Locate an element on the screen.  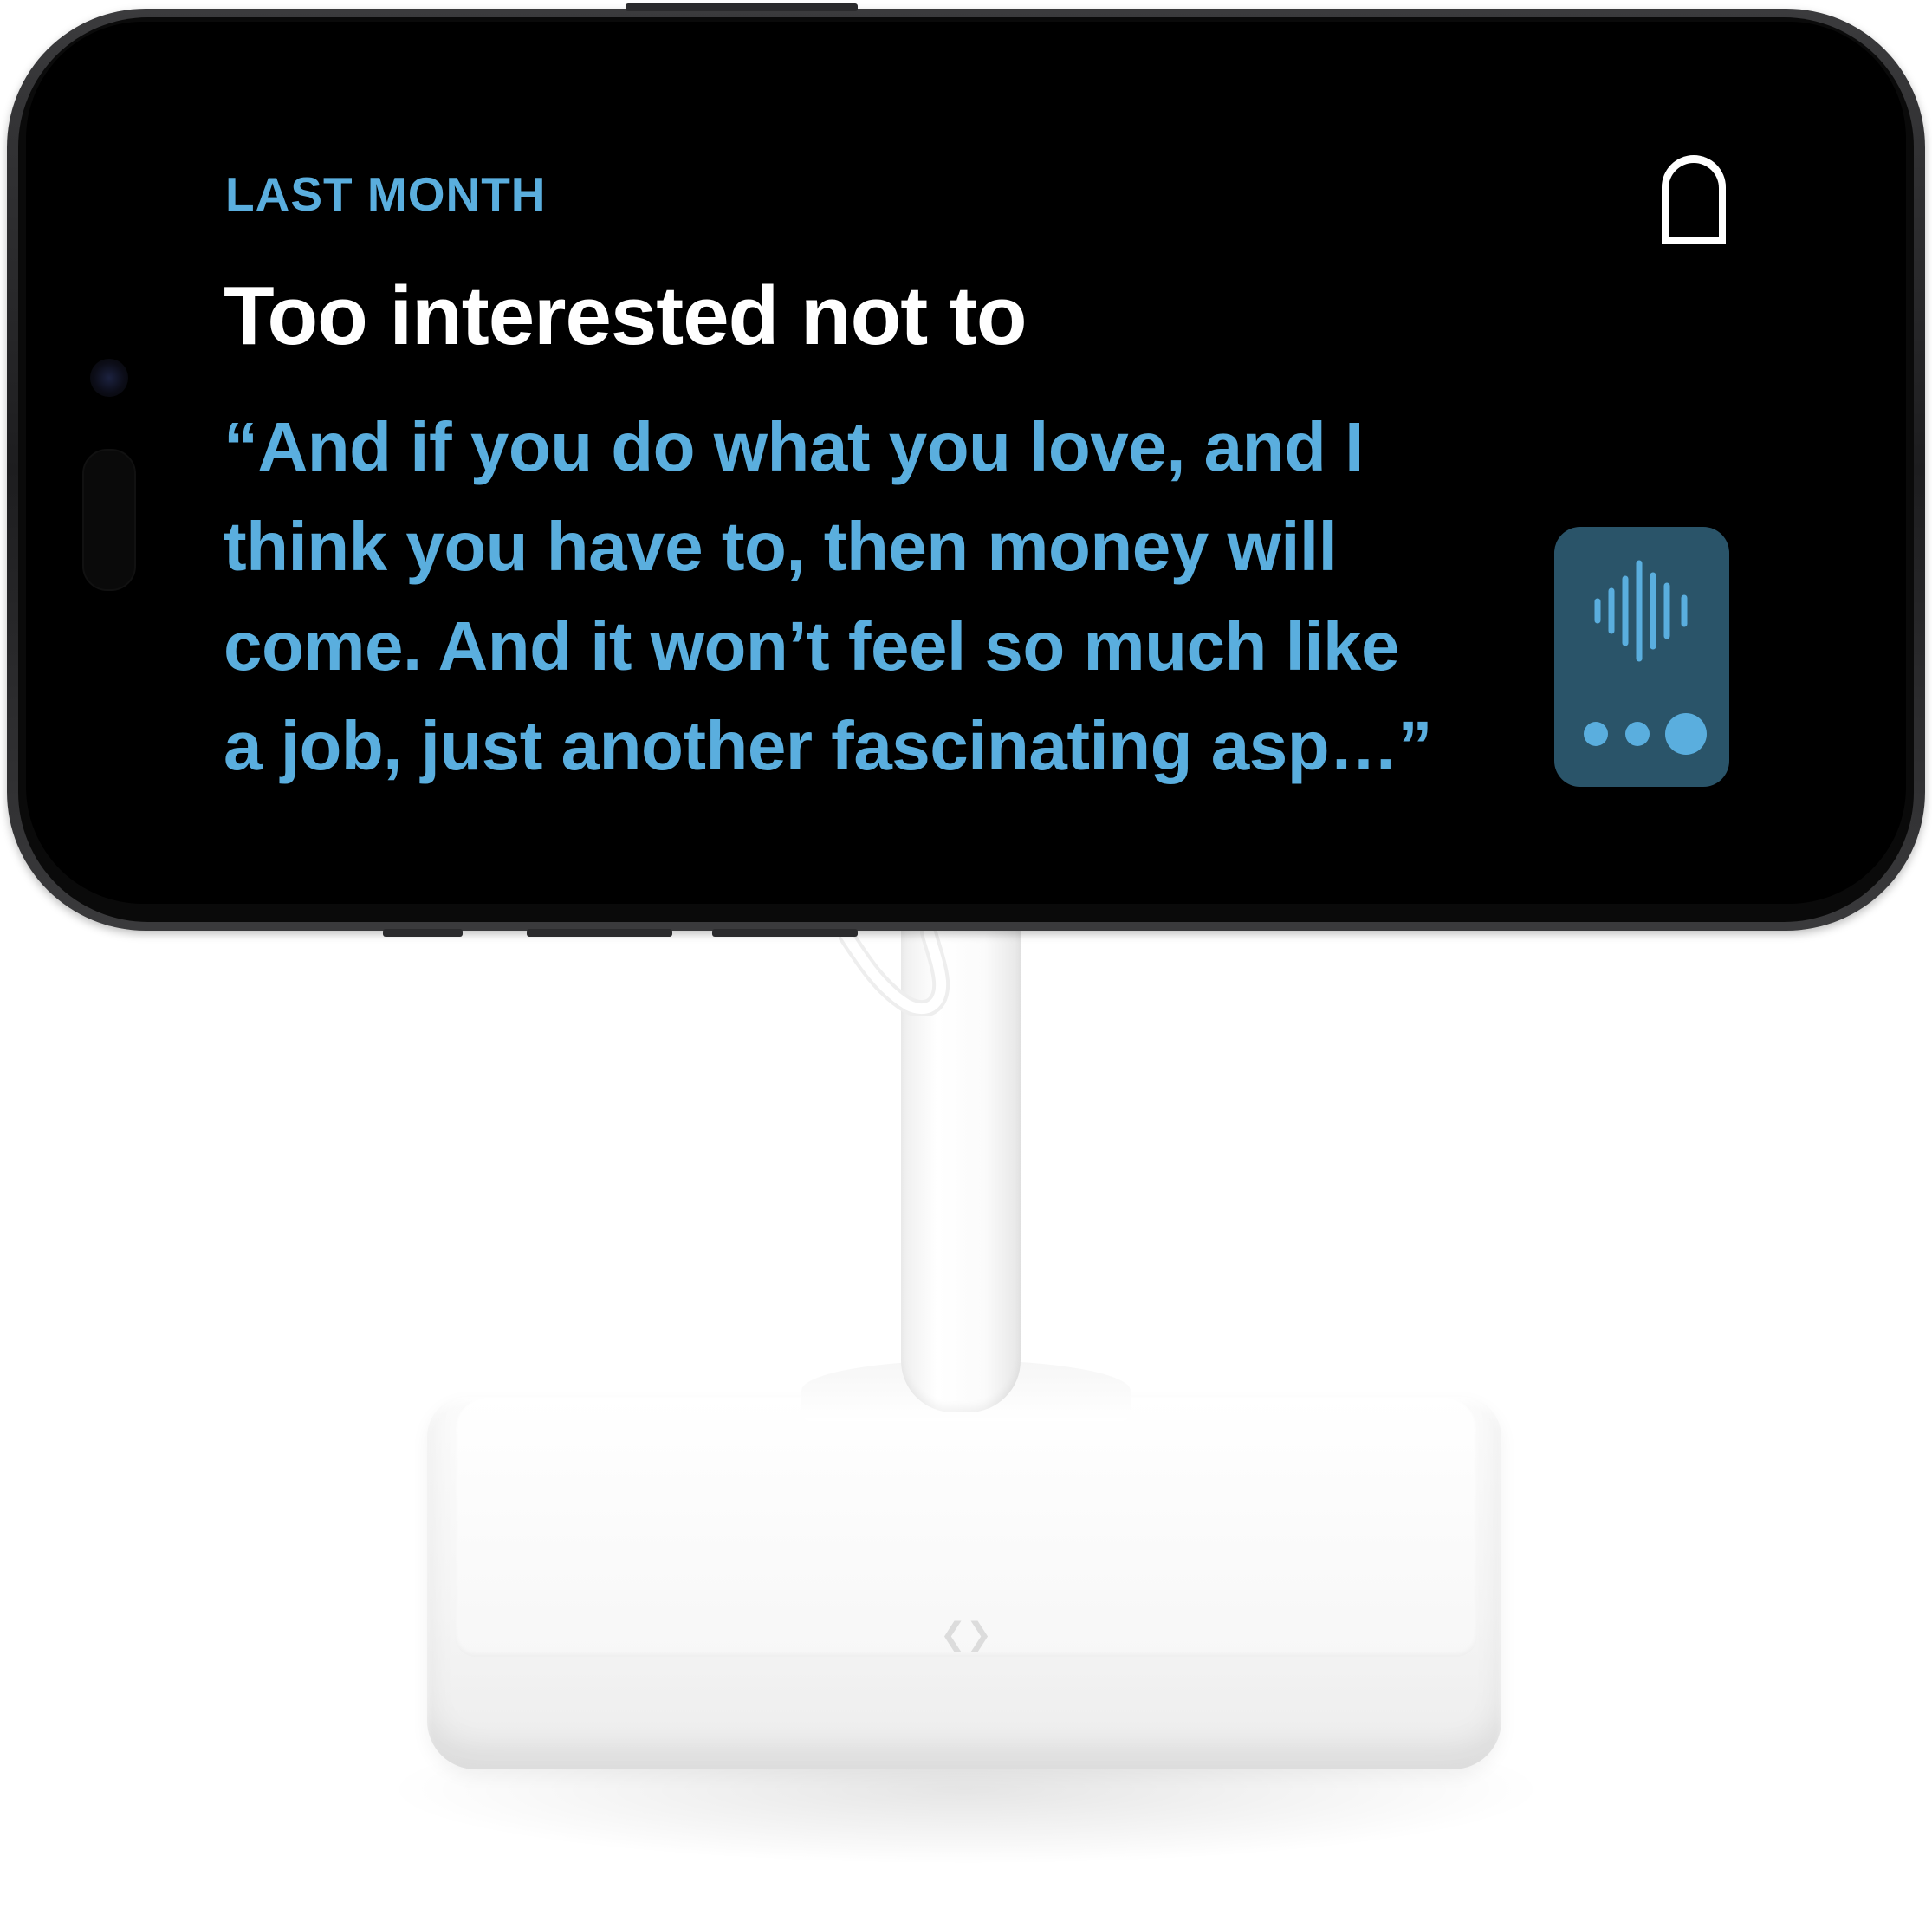
volume-down-button is located at coordinates (785, 933).